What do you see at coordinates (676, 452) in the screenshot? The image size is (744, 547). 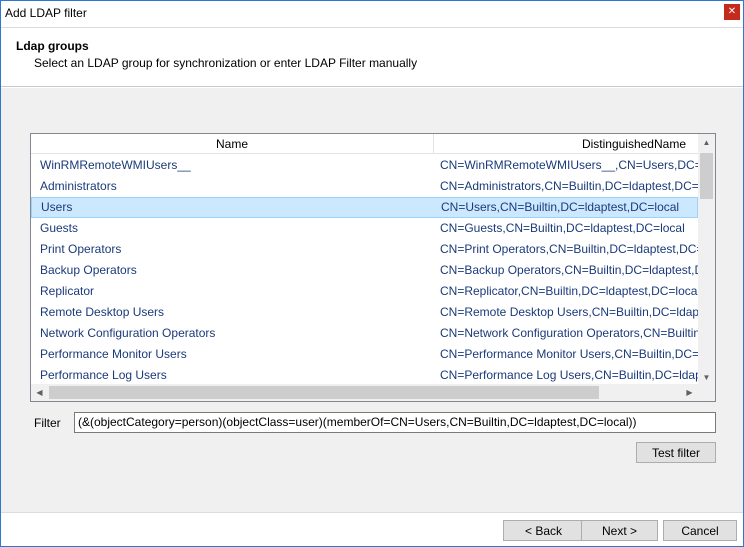 I see `test-filter-button: Test filter` at bounding box center [676, 452].